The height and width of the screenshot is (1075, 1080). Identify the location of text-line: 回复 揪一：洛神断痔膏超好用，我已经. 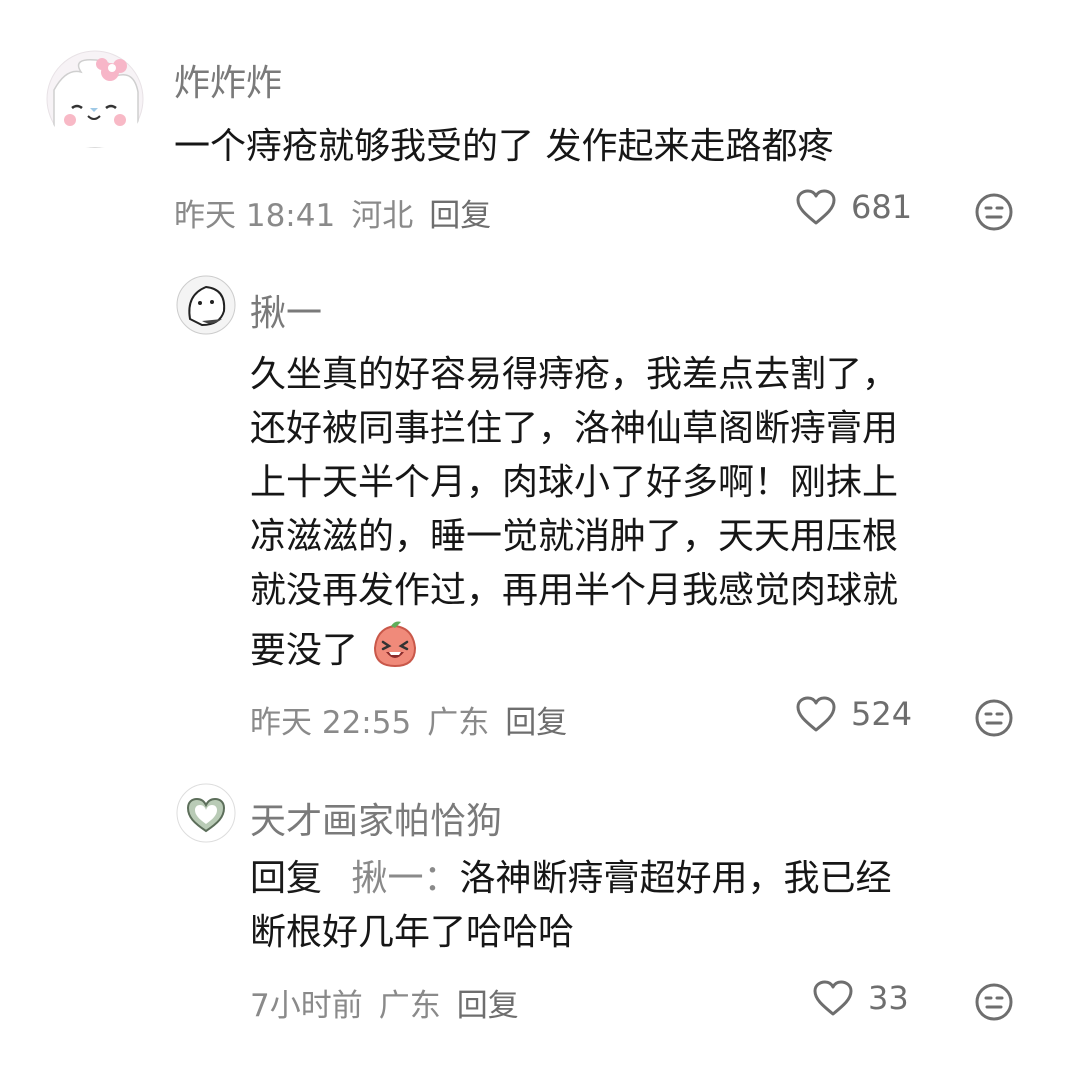
(650, 879).